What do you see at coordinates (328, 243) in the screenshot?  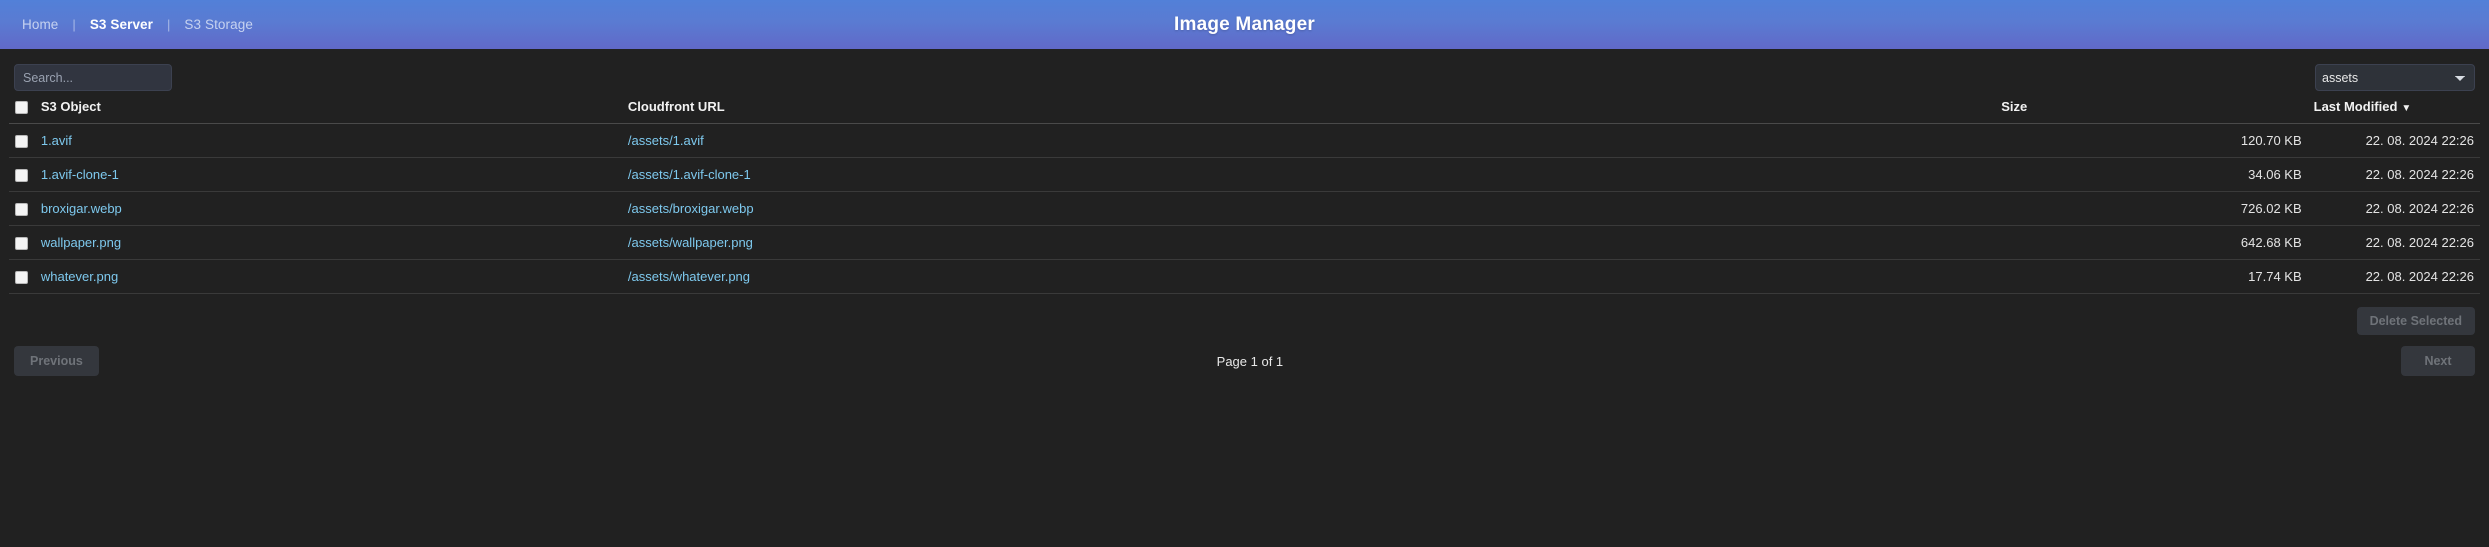 I see `row-object-cell: wallpaper.png` at bounding box center [328, 243].